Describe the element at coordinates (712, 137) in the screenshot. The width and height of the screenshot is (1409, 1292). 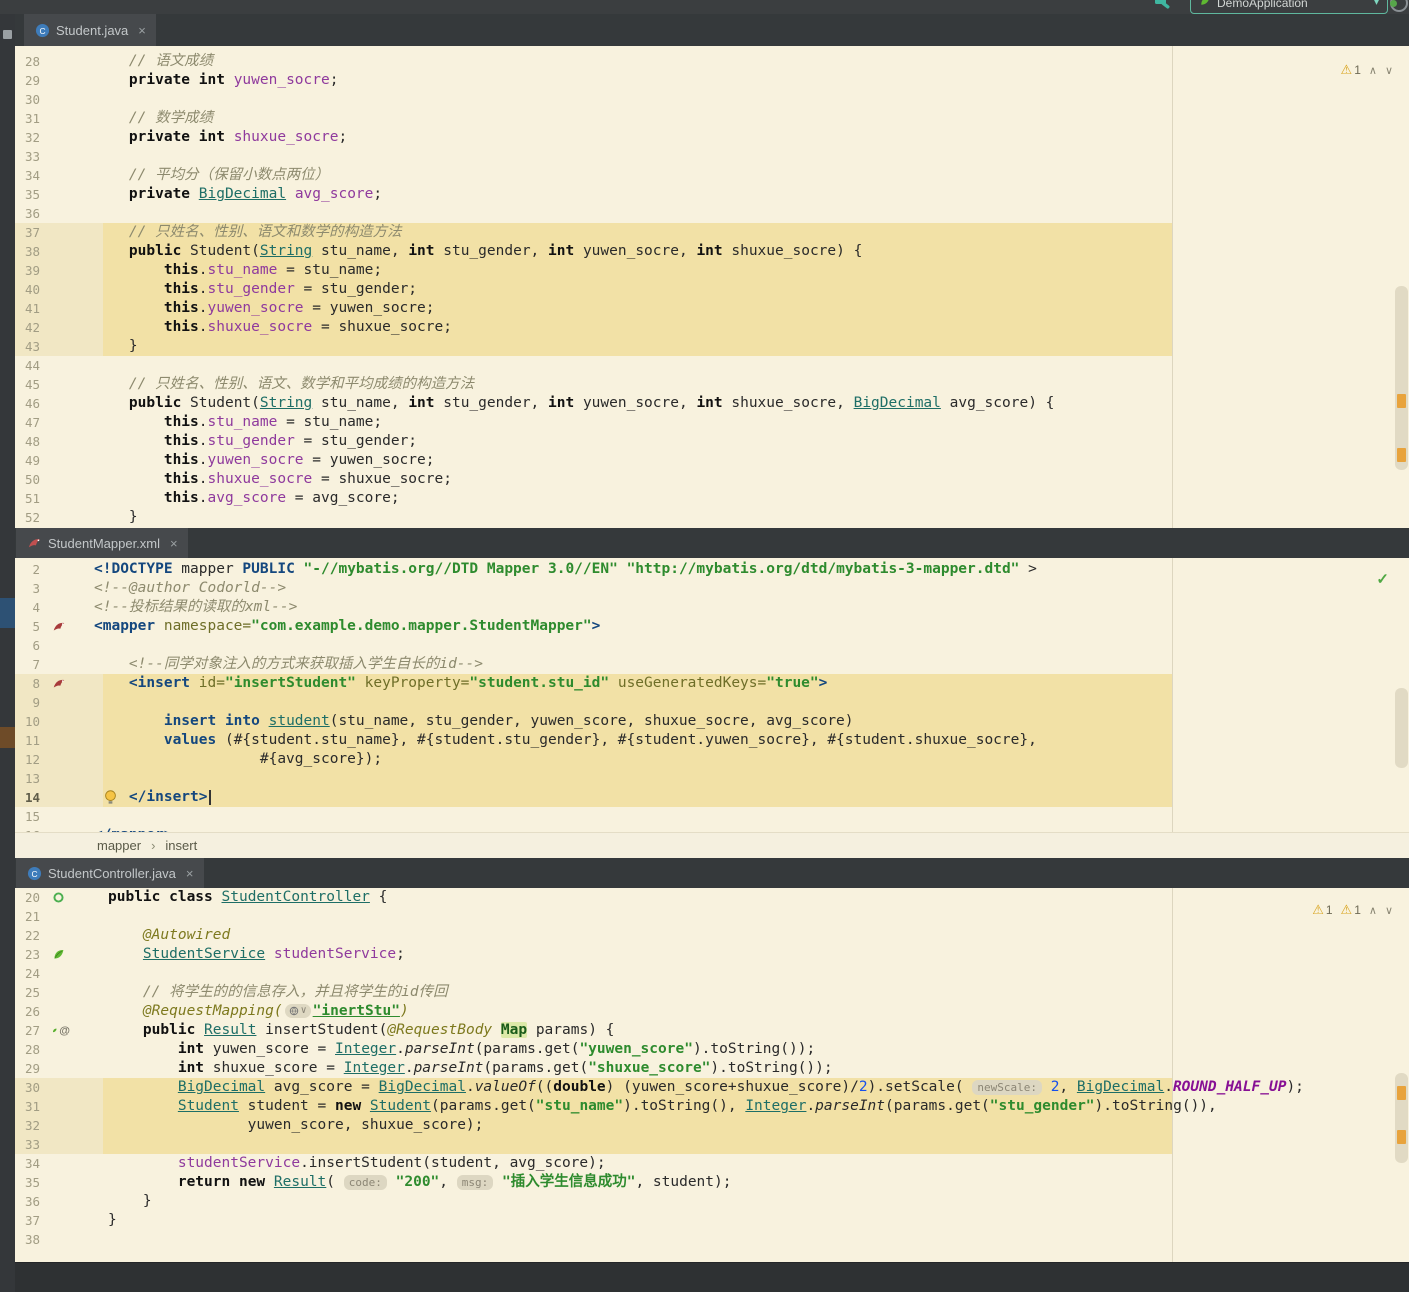
I see `code-line: 32 private int shuxue_socre;` at that location.